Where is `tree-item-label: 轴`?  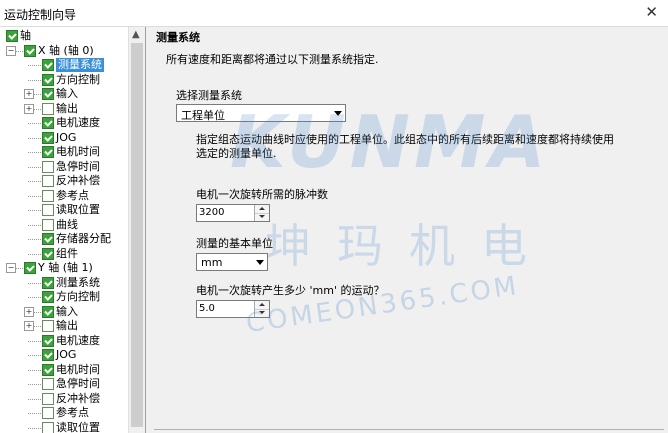 tree-item-label: 轴 is located at coordinates (25, 35).